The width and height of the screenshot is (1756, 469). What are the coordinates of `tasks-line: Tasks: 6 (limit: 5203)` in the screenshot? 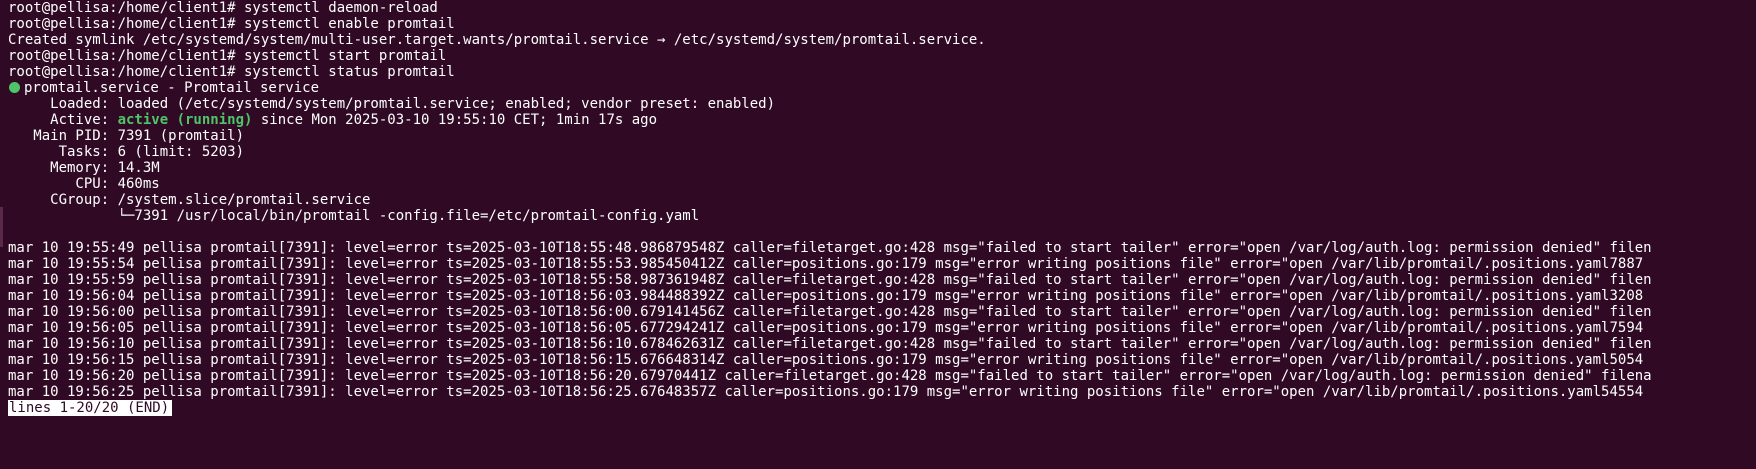 It's located at (126, 152).